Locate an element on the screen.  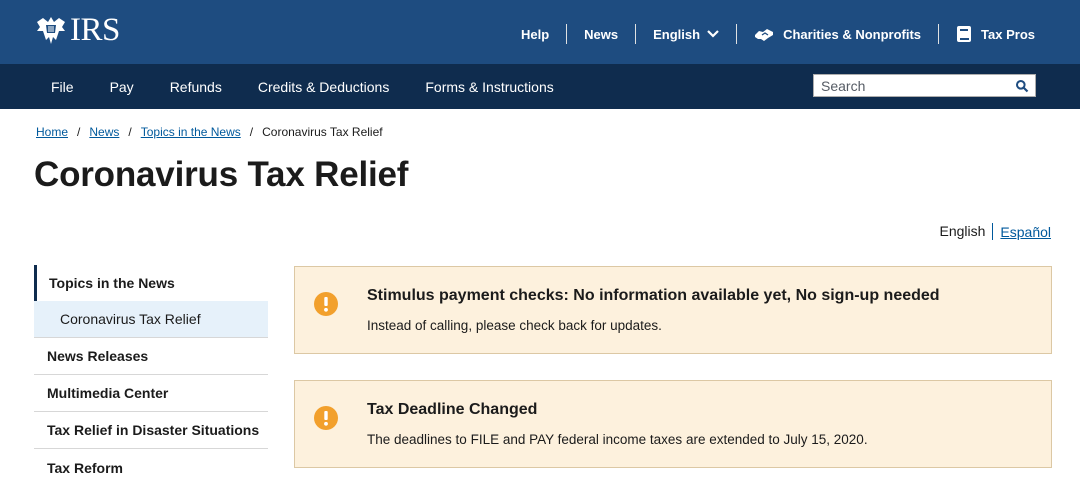
nav-credits-deductions: Credits & Deductions is located at coordinates (324, 87).